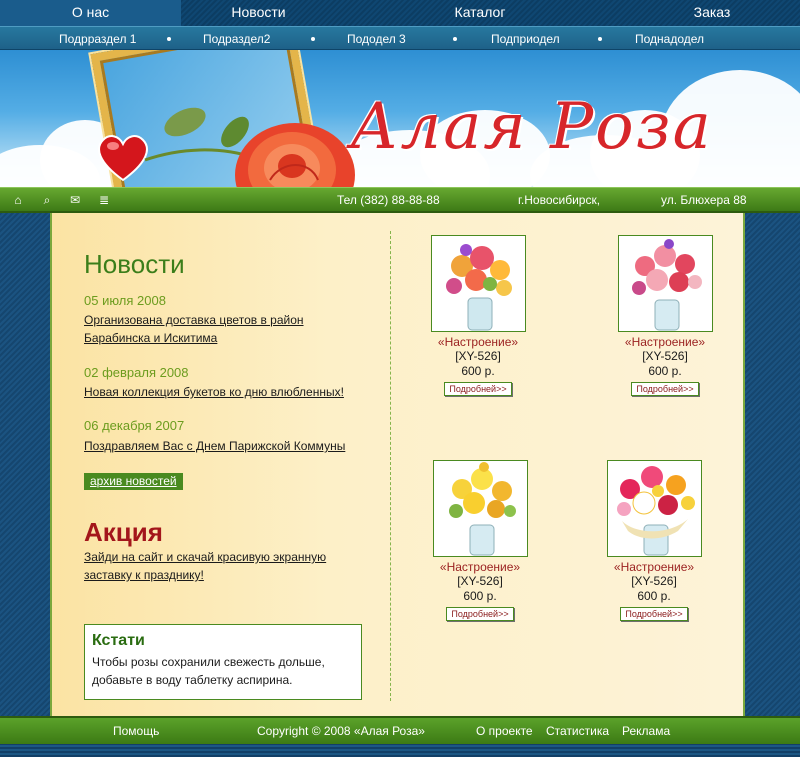 Image resolution: width=800 pixels, height=757 pixels. Describe the element at coordinates (90, 13) in the screenshot. I see `nav-item-about: О нас` at that location.